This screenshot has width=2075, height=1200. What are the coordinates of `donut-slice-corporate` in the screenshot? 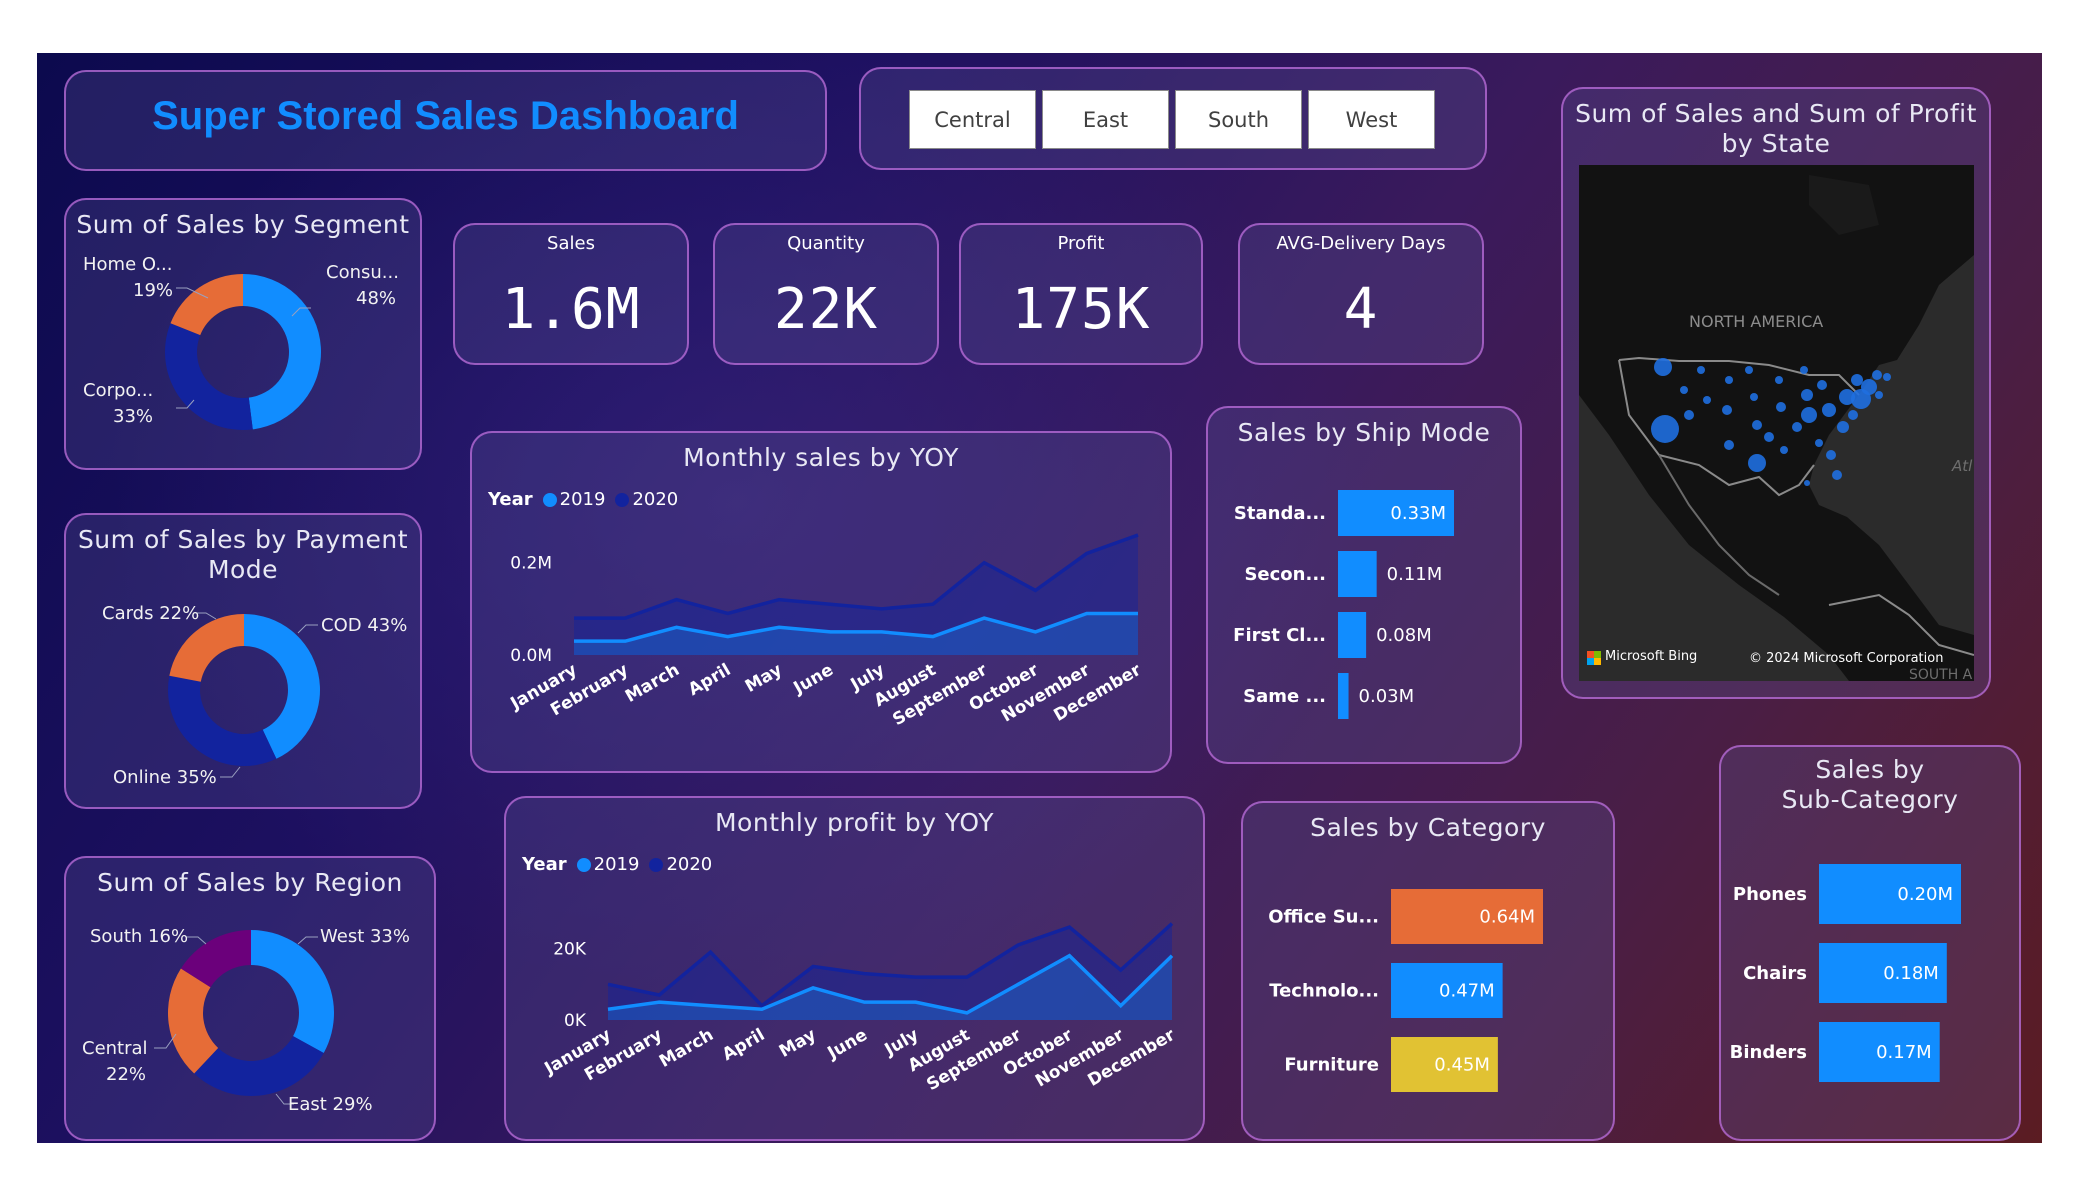 It's located at (209, 376).